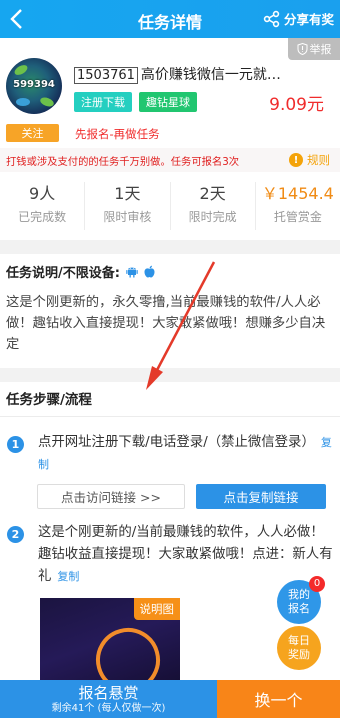  I want to click on task-tags: 注册下载 趣钻星球, so click(139, 102).